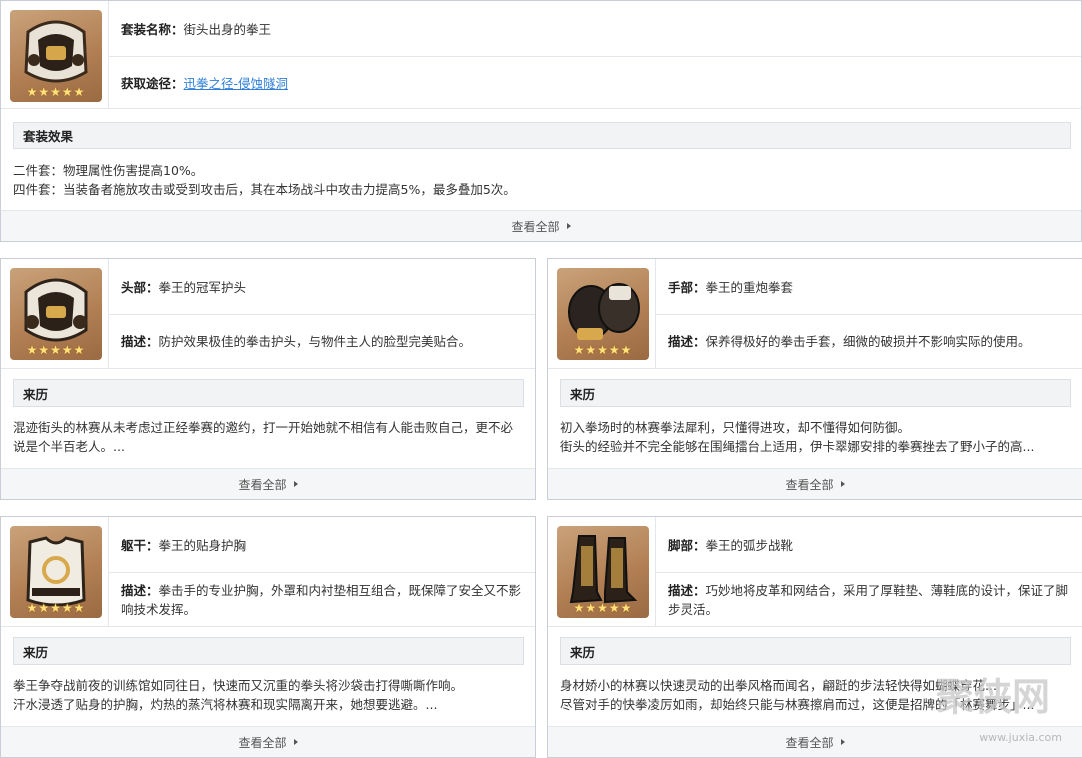  I want to click on piece-desc: 保养得极好的拳击手套，细微的破损并不影响实际的使用。, so click(868, 341).